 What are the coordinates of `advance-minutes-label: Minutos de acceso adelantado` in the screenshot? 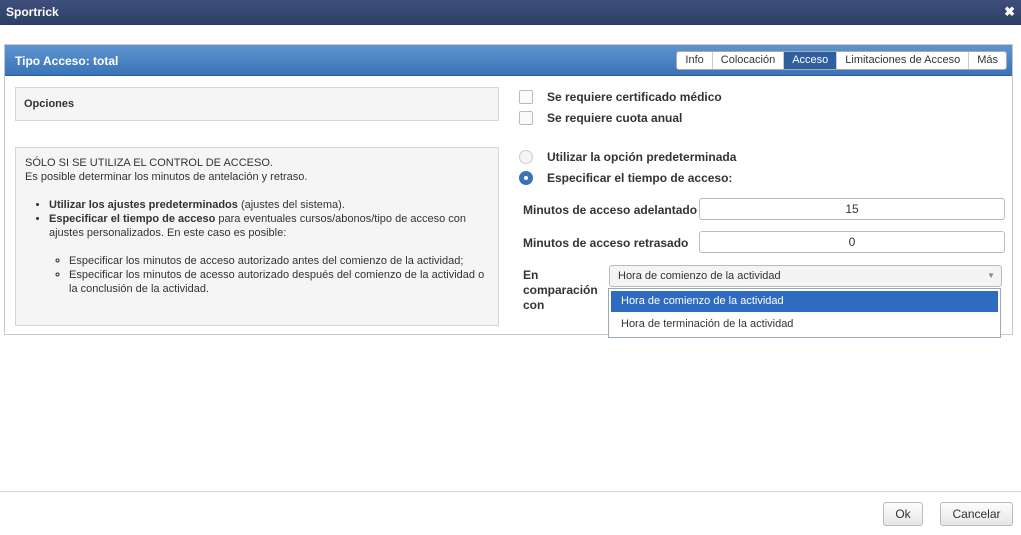 It's located at (610, 210).